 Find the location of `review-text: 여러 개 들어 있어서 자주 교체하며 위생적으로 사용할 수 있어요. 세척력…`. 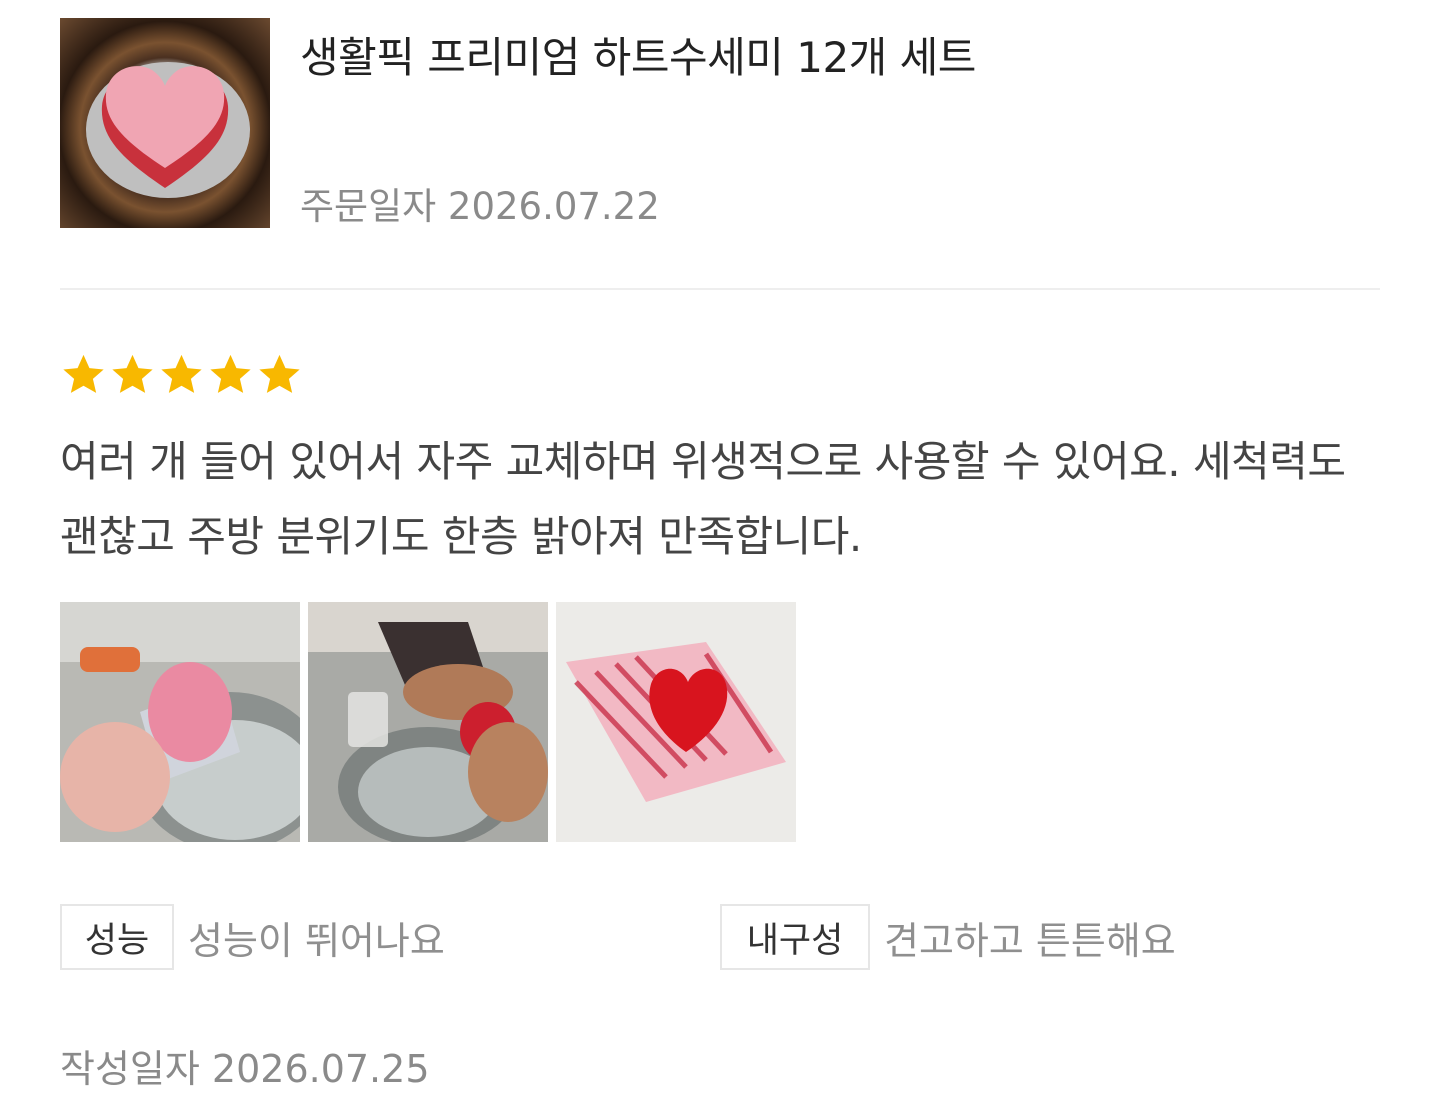

review-text: 여러 개 들어 있어서 자주 교체하며 위생적으로 사용할 수 있어요. 세척력… is located at coordinates (703, 499).